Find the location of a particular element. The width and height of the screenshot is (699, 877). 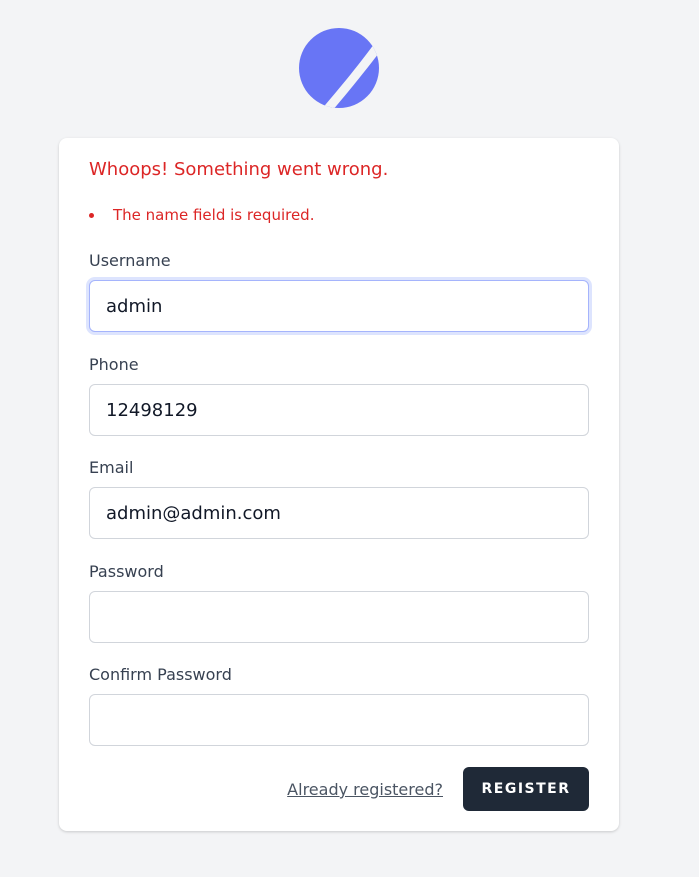

username-input is located at coordinates (339, 306).